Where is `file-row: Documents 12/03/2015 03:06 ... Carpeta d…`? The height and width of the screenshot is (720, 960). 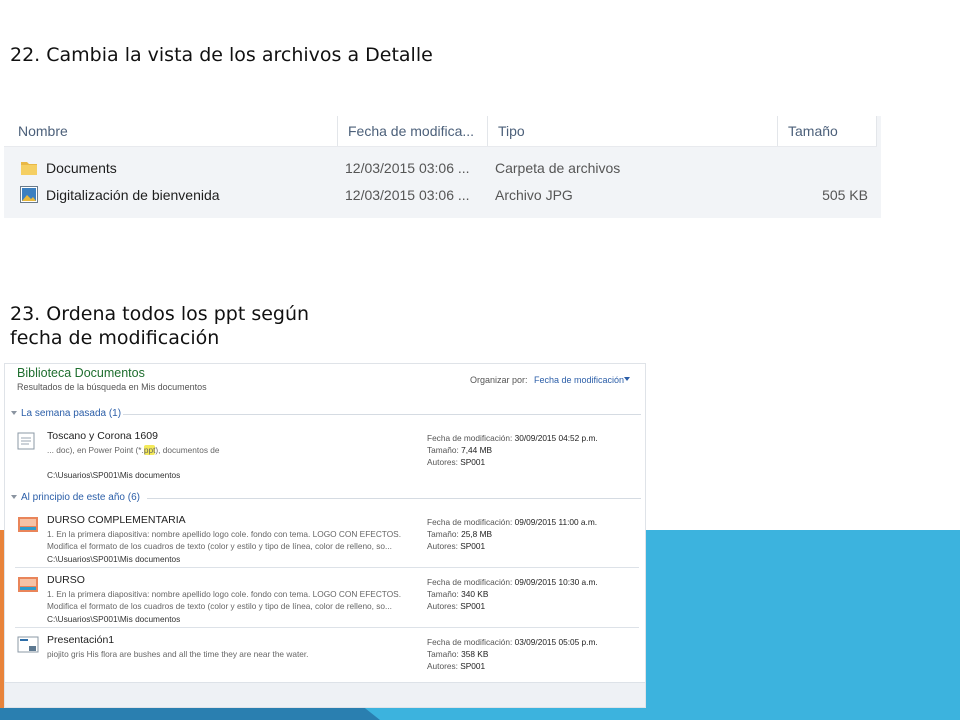
file-row: Documents 12/03/2015 03:06 ... Carpeta d… is located at coordinates (442, 168).